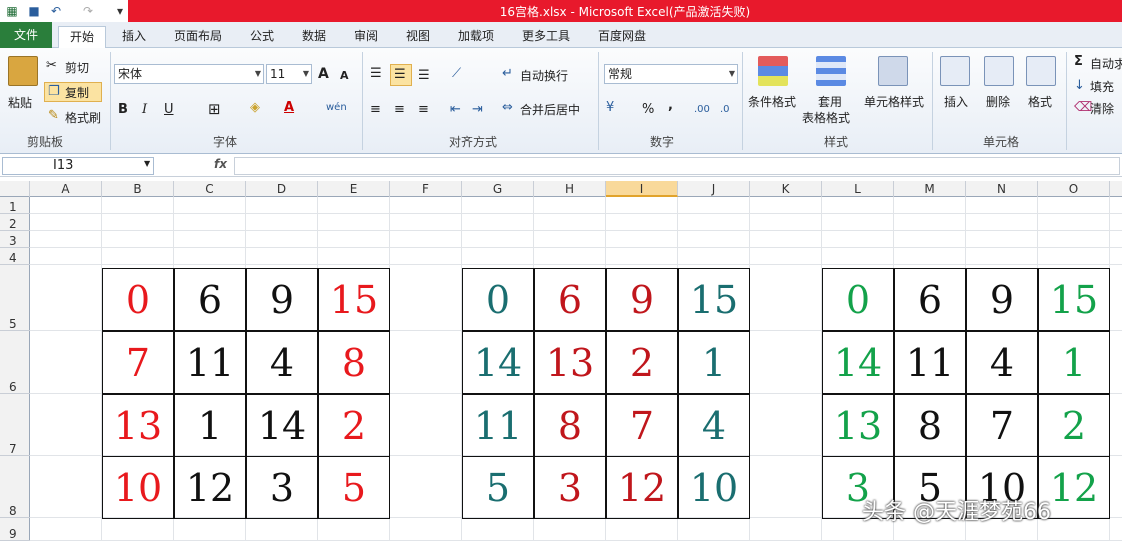  I want to click on grid-3-cell-r1c2: 6, so click(930, 299).